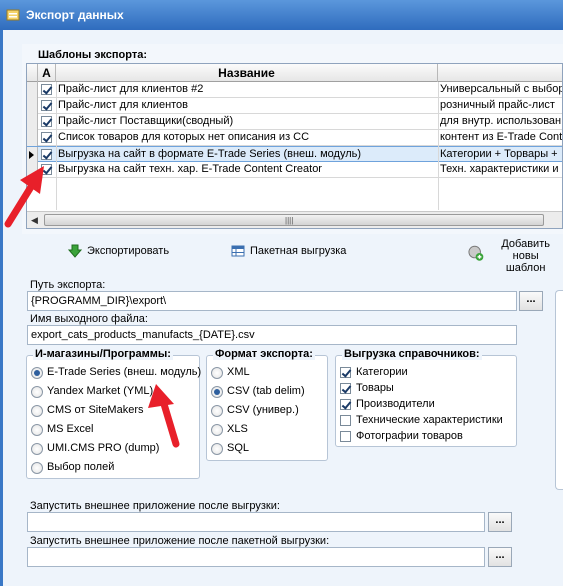  What do you see at coordinates (438, 146) in the screenshot?
I see `col-separator` at bounding box center [438, 146].